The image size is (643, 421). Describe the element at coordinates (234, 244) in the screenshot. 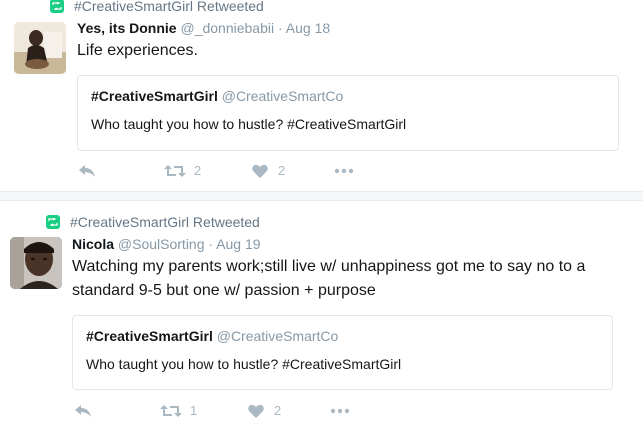

I see `tweet-date: · Aug 19` at that location.